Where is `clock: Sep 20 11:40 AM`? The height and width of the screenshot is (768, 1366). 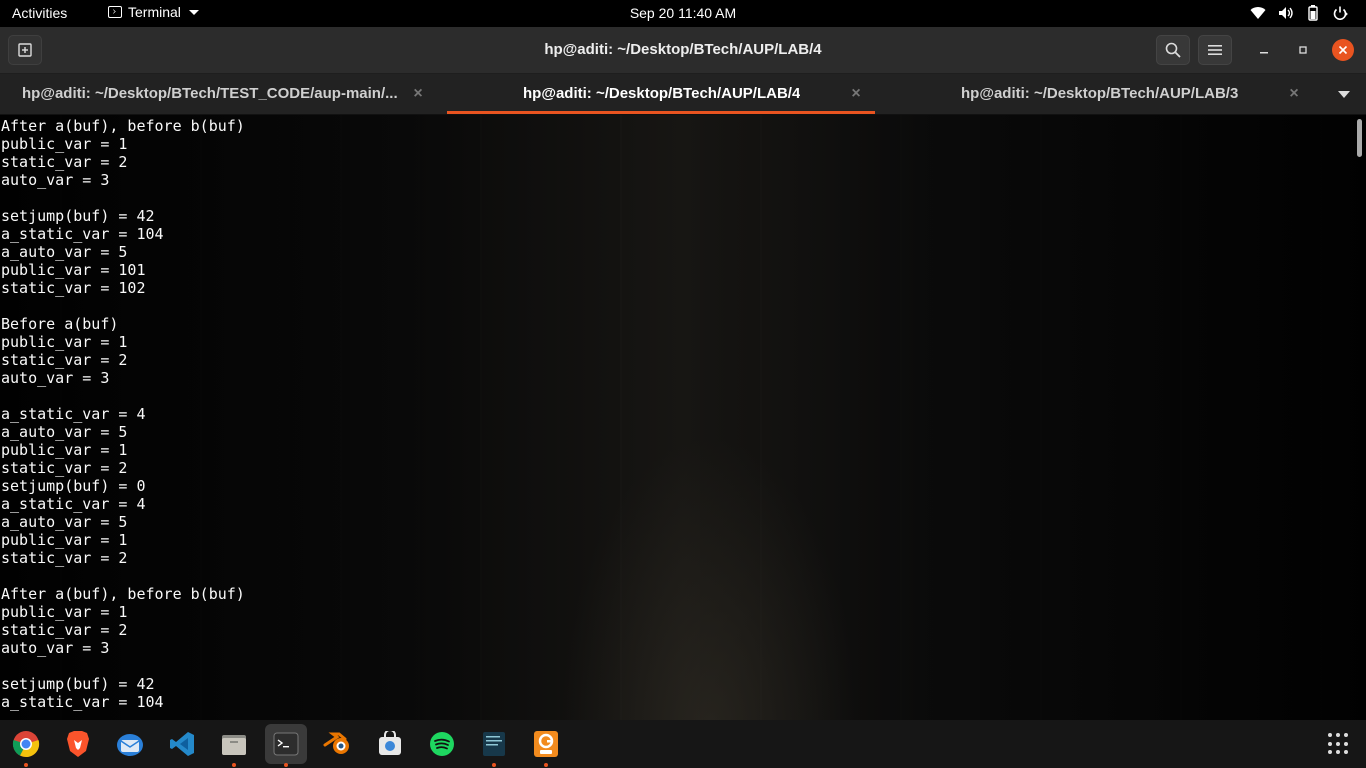 clock: Sep 20 11:40 AM is located at coordinates (683, 13).